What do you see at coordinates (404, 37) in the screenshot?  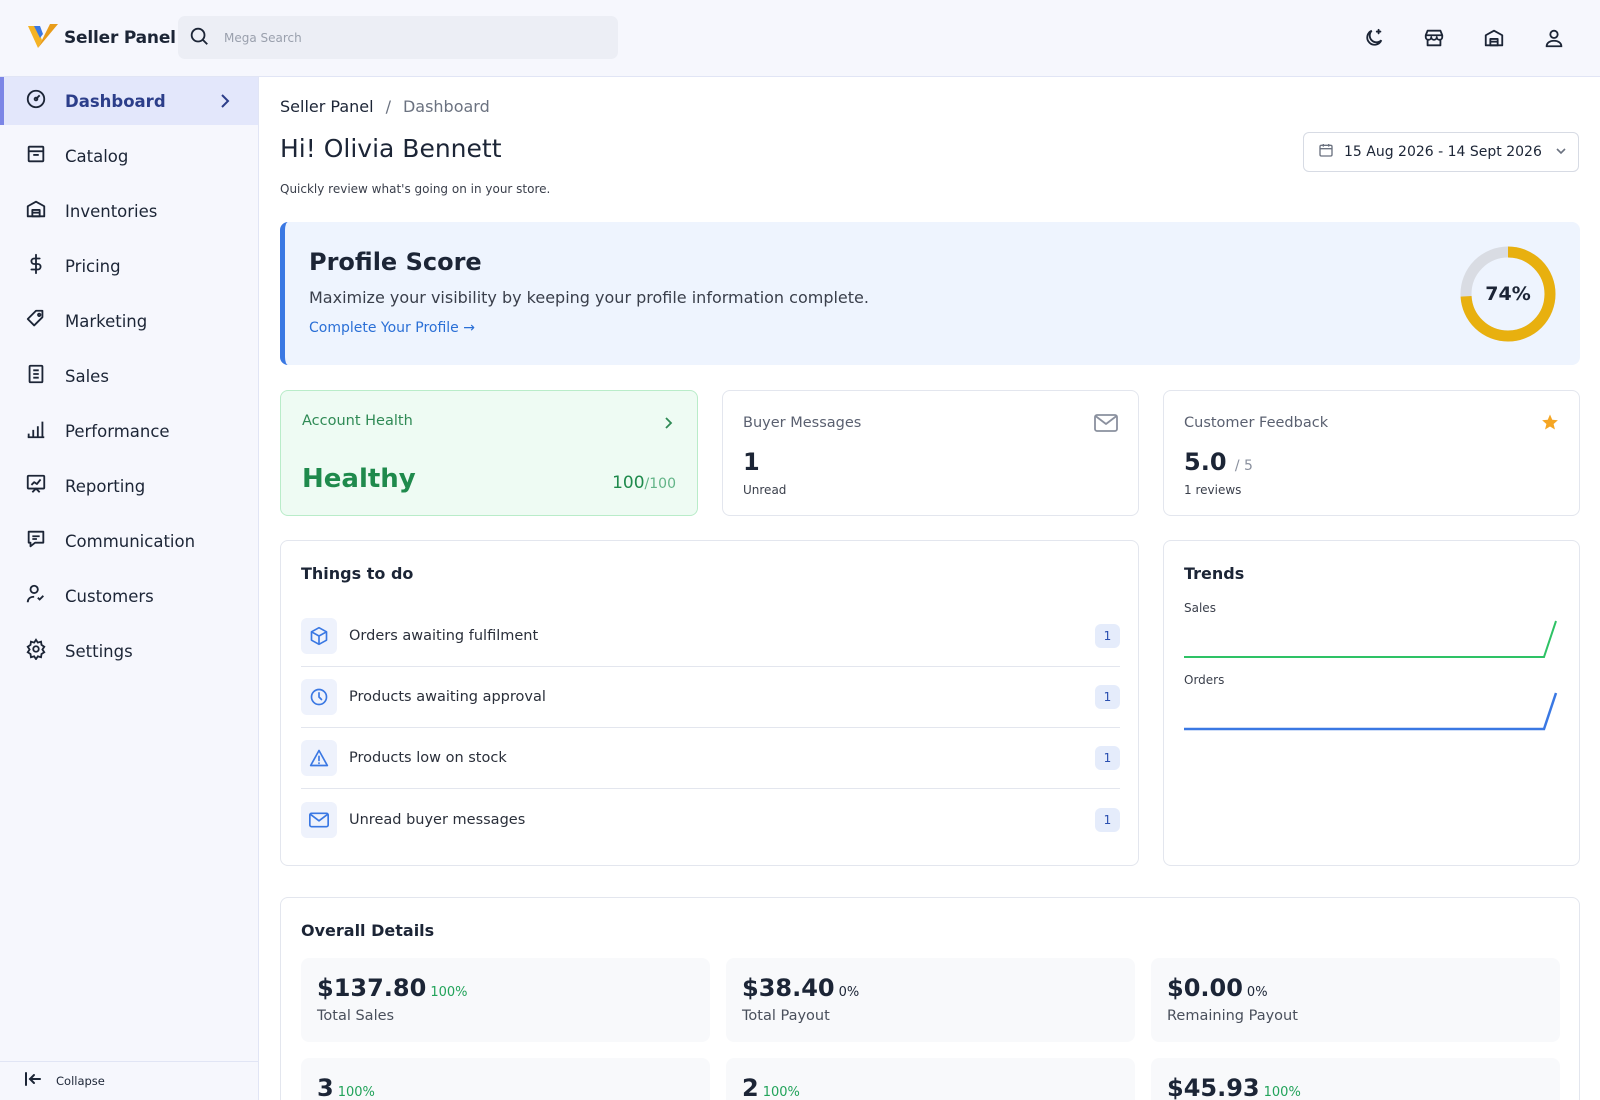 I see `search-input` at bounding box center [404, 37].